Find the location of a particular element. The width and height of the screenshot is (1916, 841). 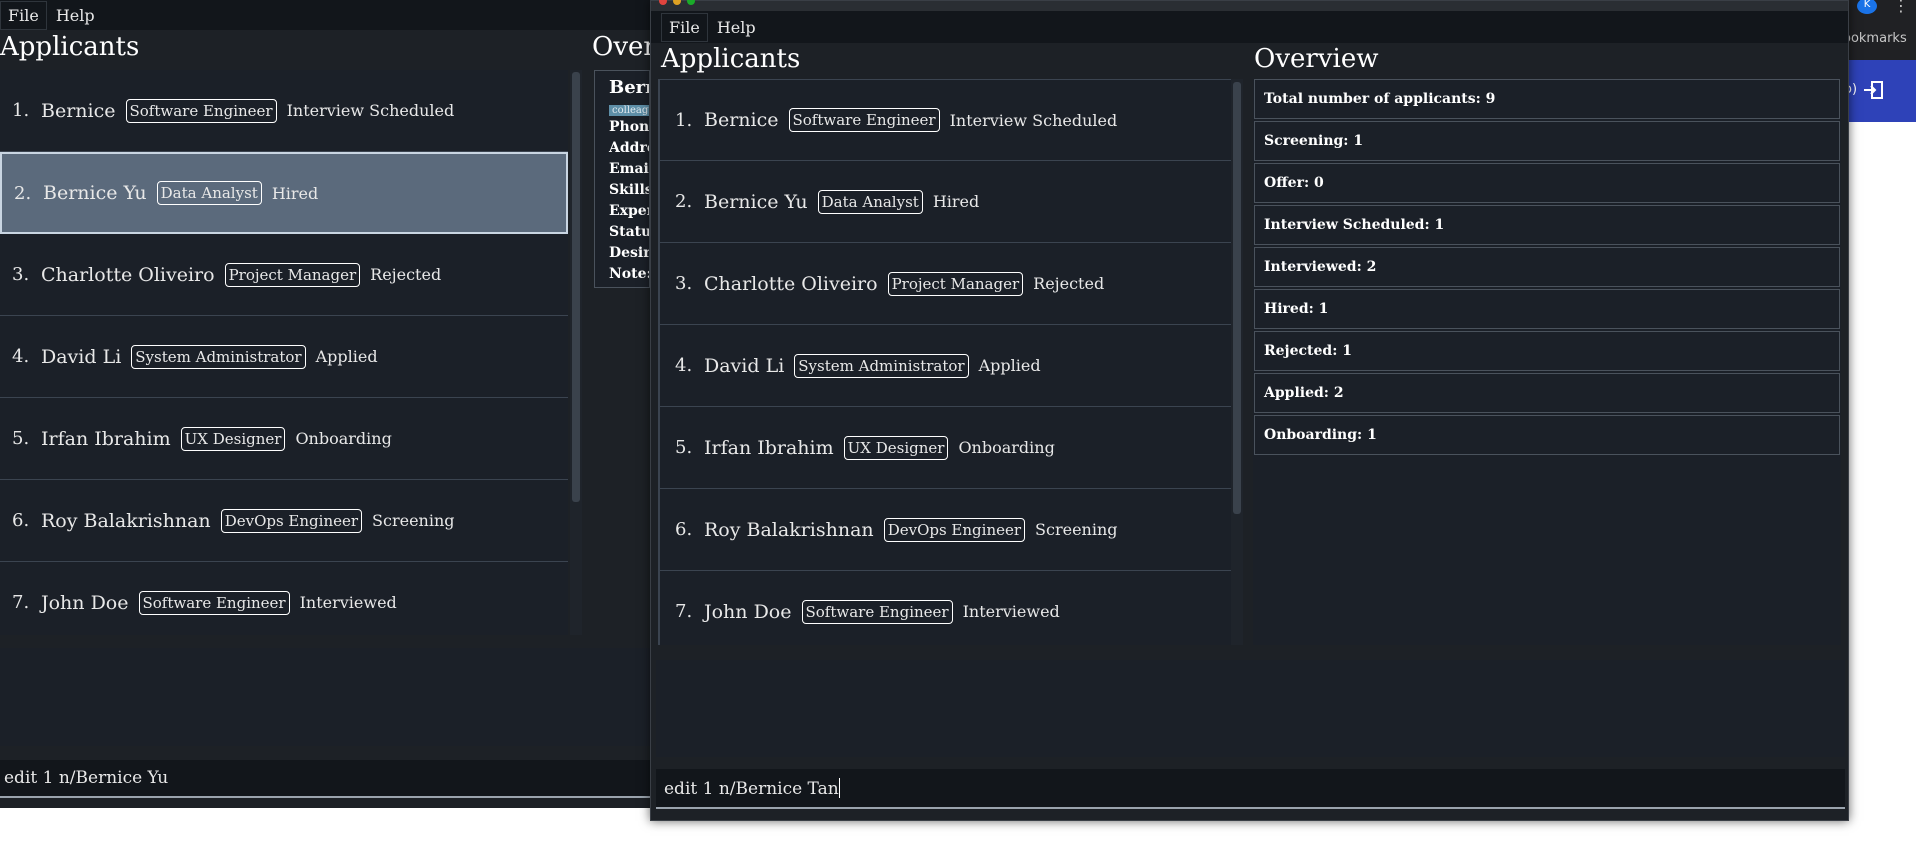

bg-menu-help: Help is located at coordinates (75, 15).